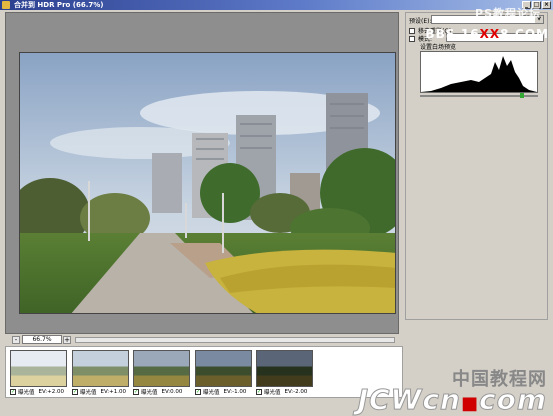  What do you see at coordinates (296, 392) in the screenshot?
I see `thumbnail-ev: EV:-2.00` at bounding box center [296, 392].